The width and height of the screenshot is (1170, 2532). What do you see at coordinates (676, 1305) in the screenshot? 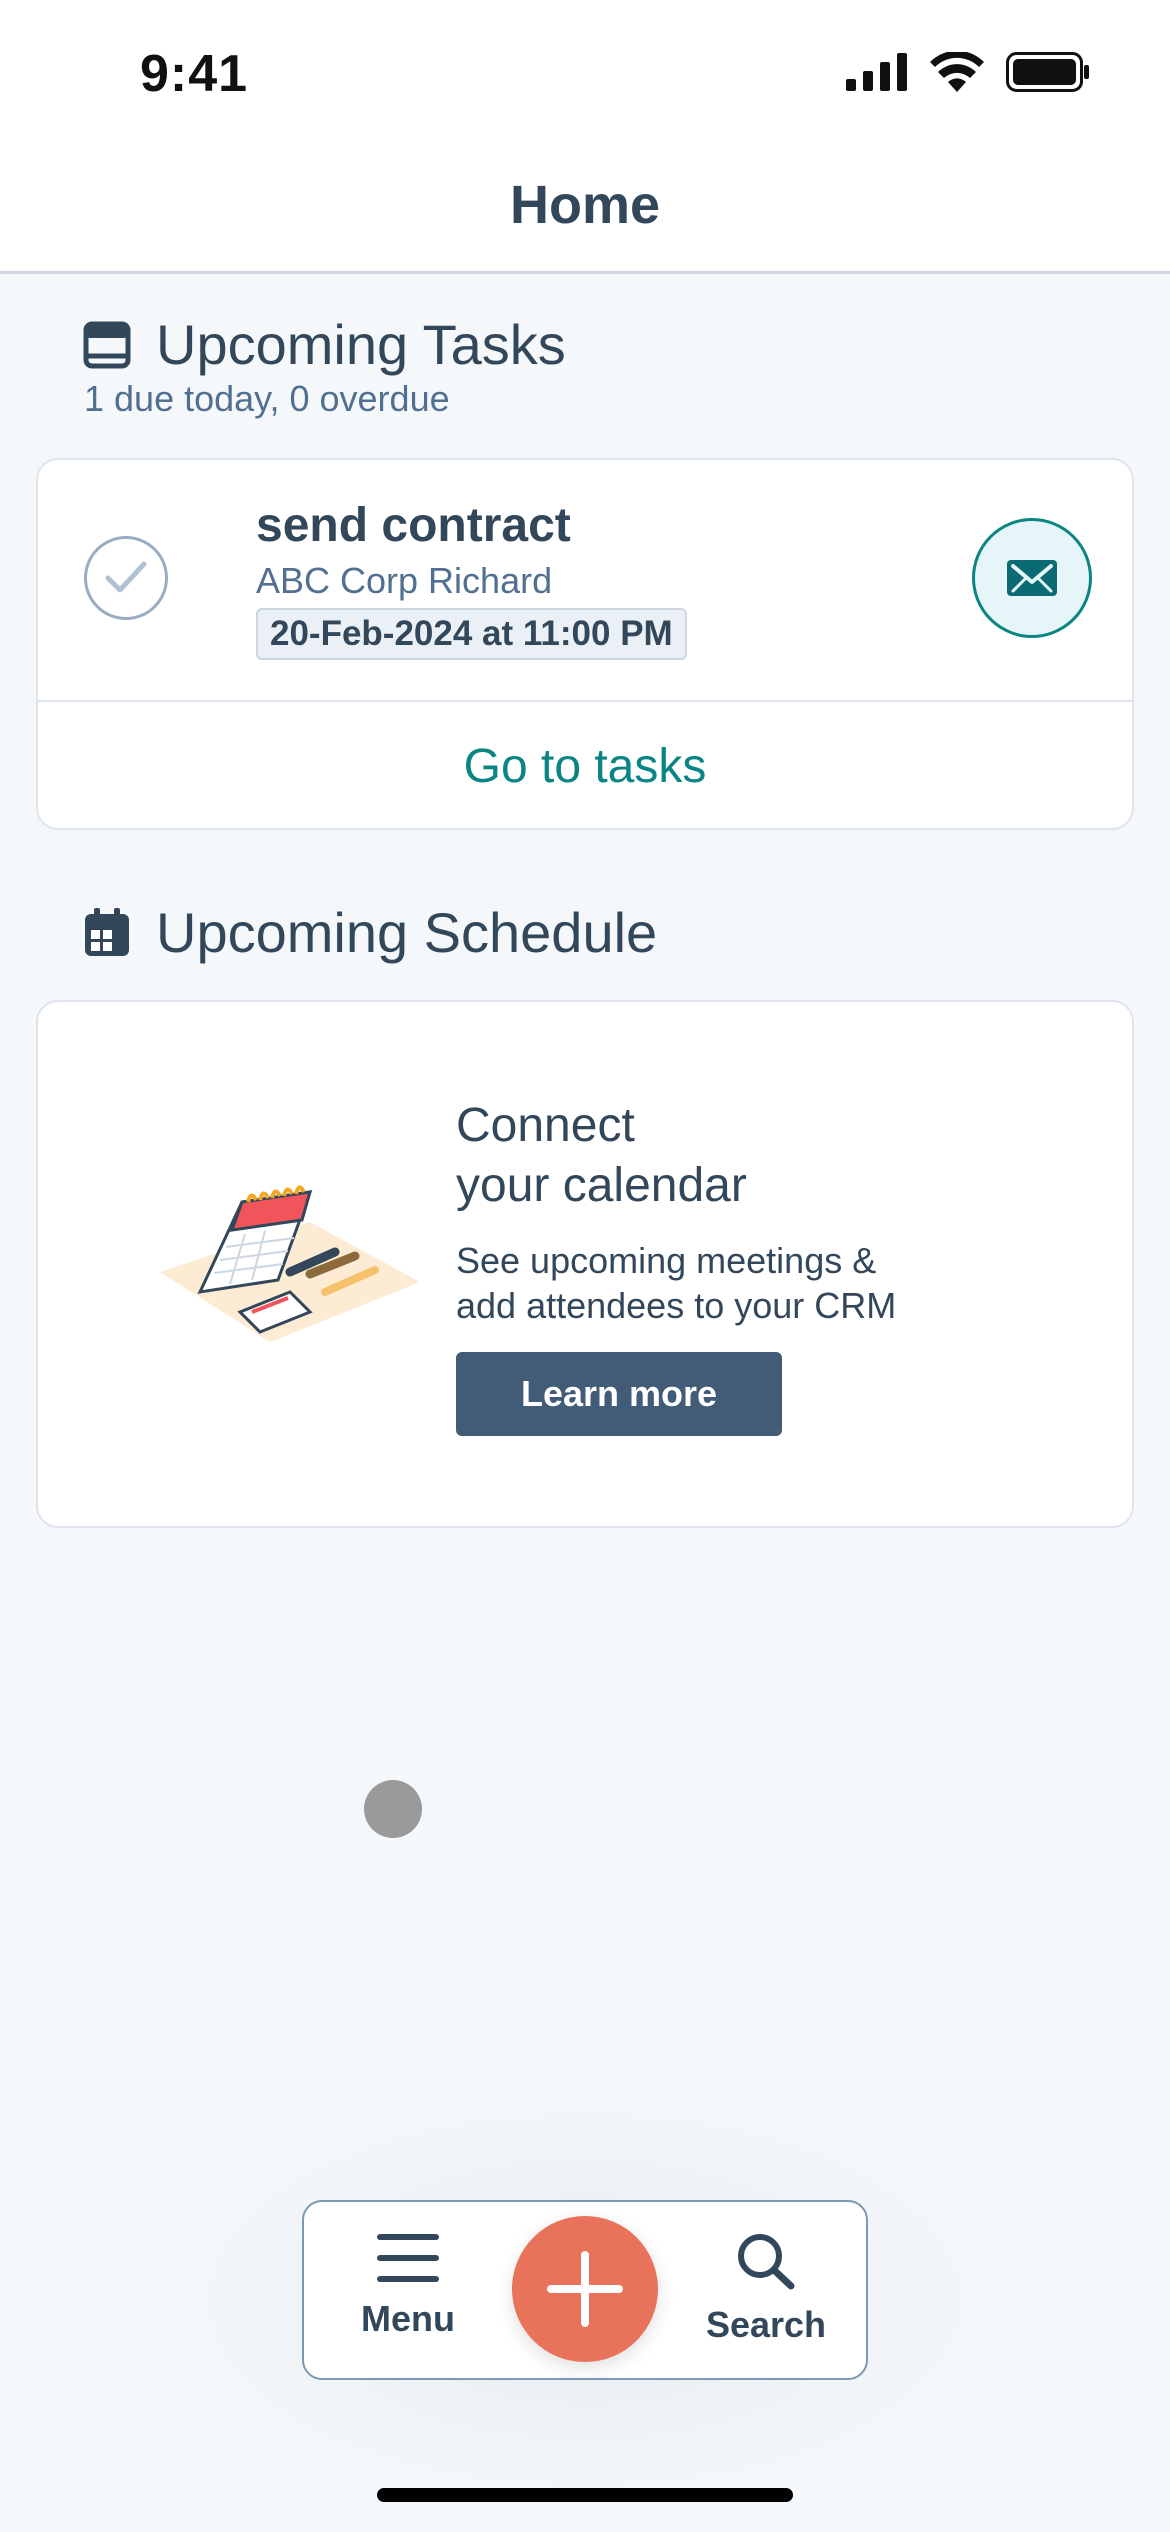
I see `description-line2: add attendees to your CRM` at bounding box center [676, 1305].